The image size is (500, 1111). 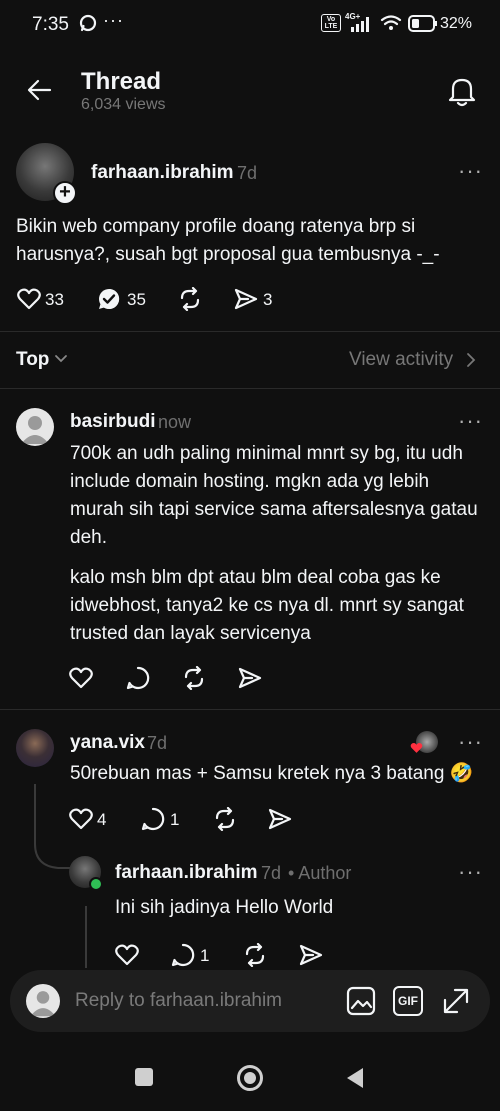 I want to click on status-time: 7:35, so click(x=50, y=24).